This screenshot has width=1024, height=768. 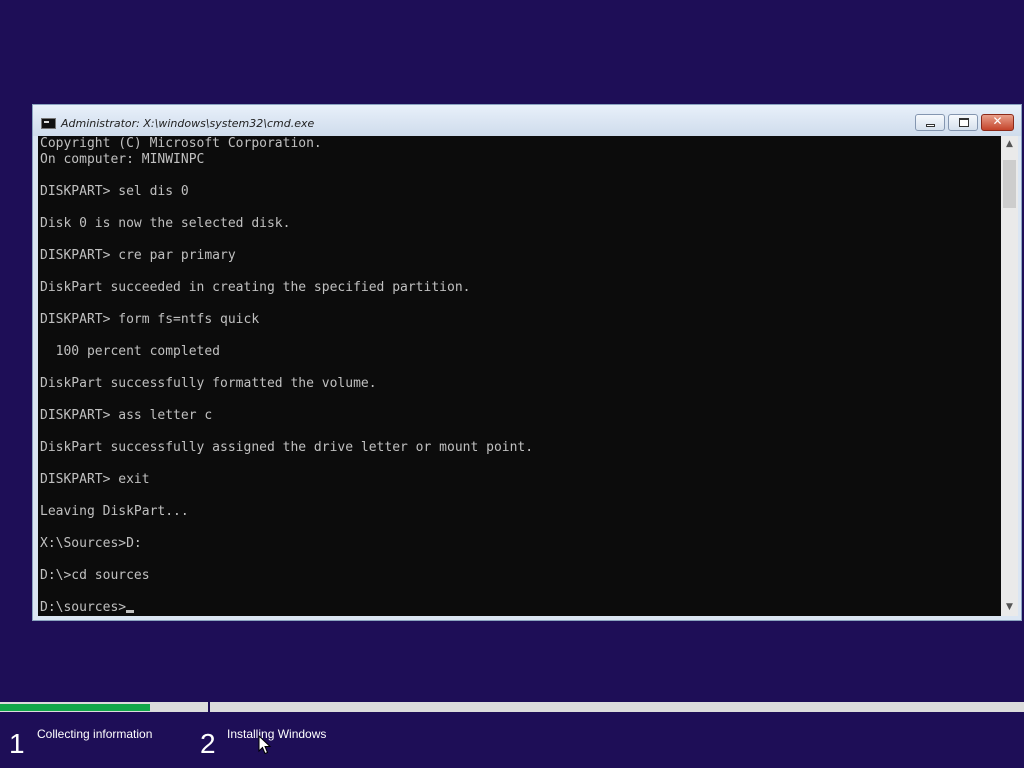 What do you see at coordinates (1009, 144) in the screenshot?
I see `scroll-up-arrow-icon: ▲` at bounding box center [1009, 144].